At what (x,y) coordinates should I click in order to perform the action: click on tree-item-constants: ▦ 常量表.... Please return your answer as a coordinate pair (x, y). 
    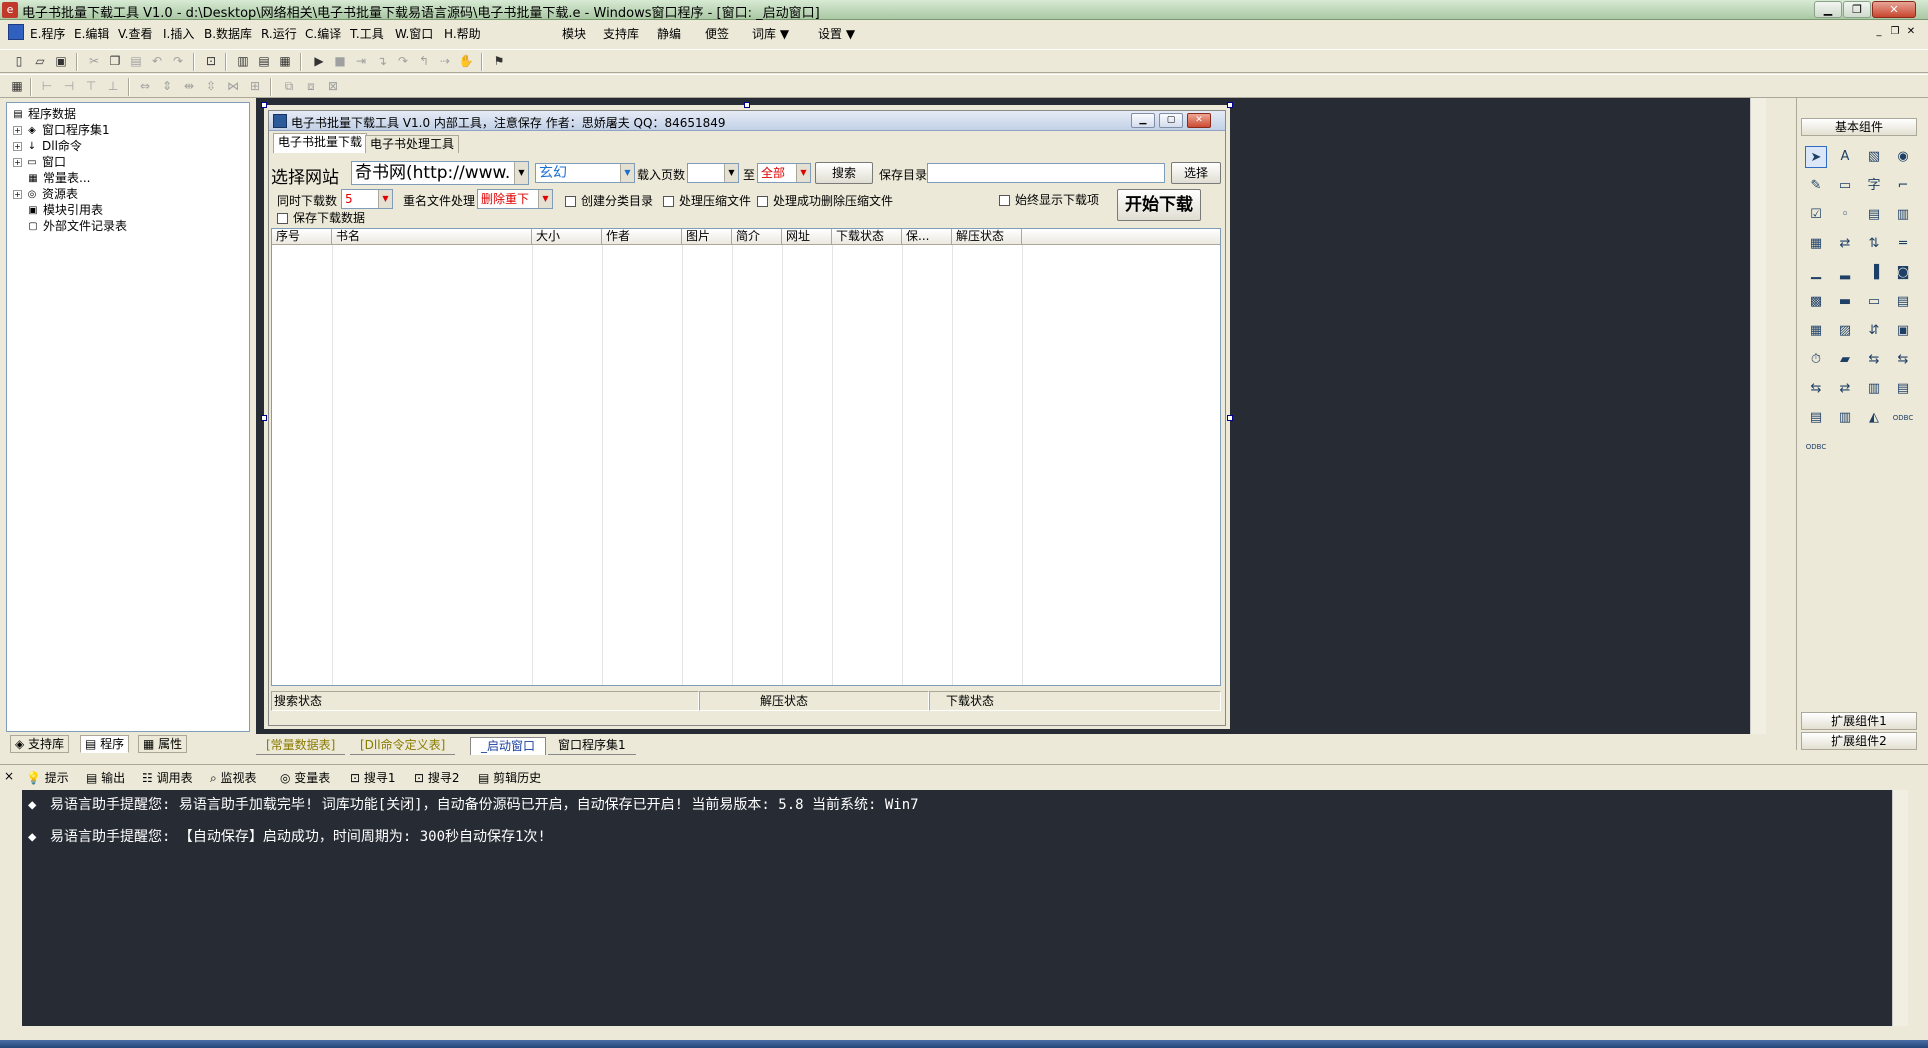
    Looking at the image, I should click on (58, 177).